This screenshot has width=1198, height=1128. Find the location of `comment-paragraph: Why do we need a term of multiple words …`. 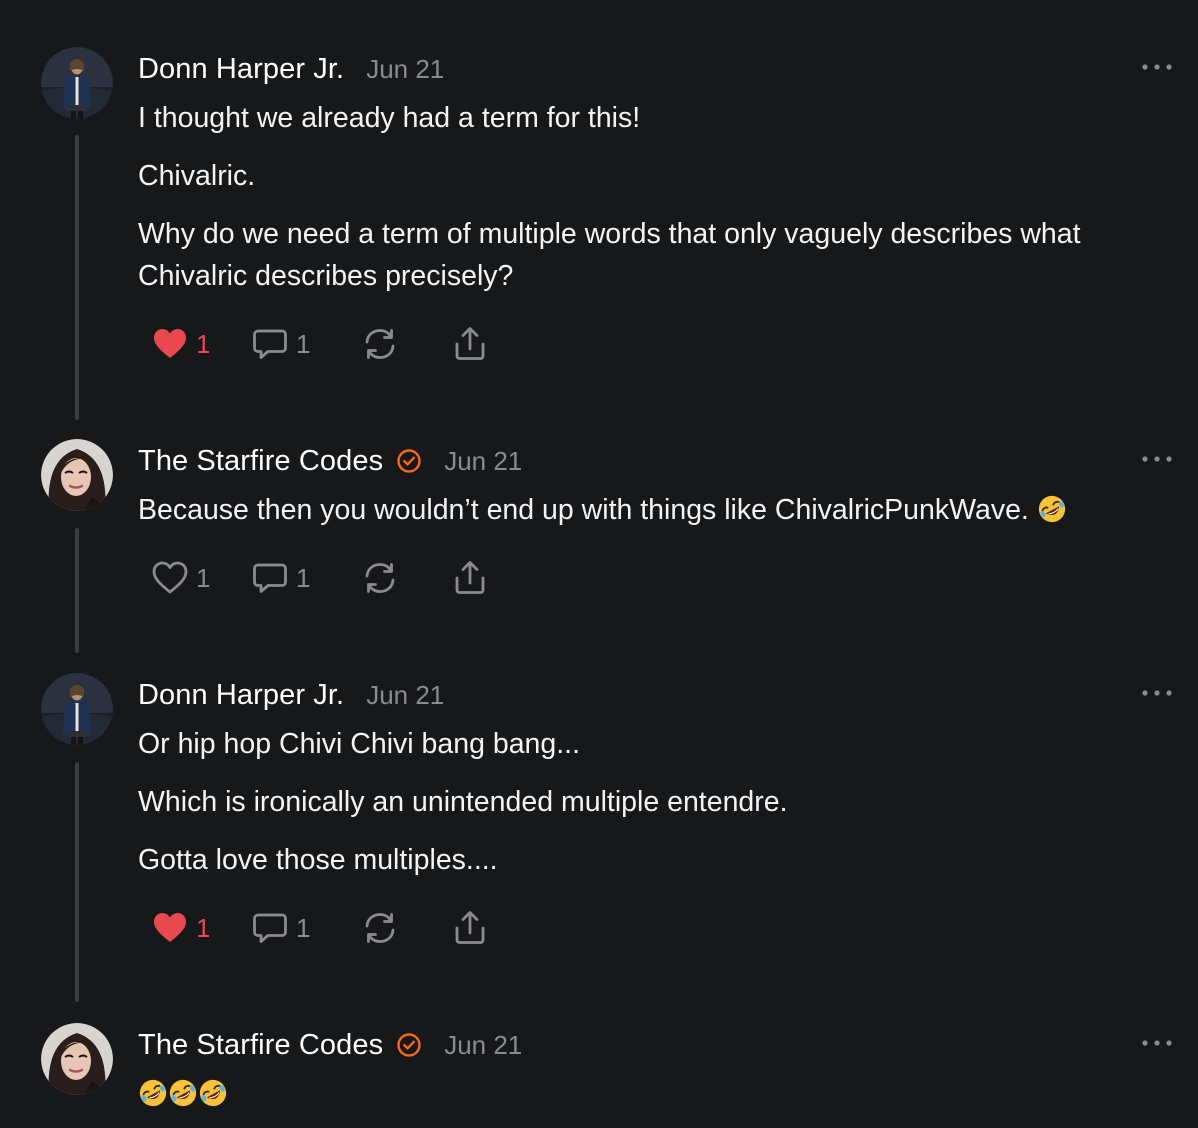

comment-paragraph: Why do we need a term of multiple words … is located at coordinates (609, 234).